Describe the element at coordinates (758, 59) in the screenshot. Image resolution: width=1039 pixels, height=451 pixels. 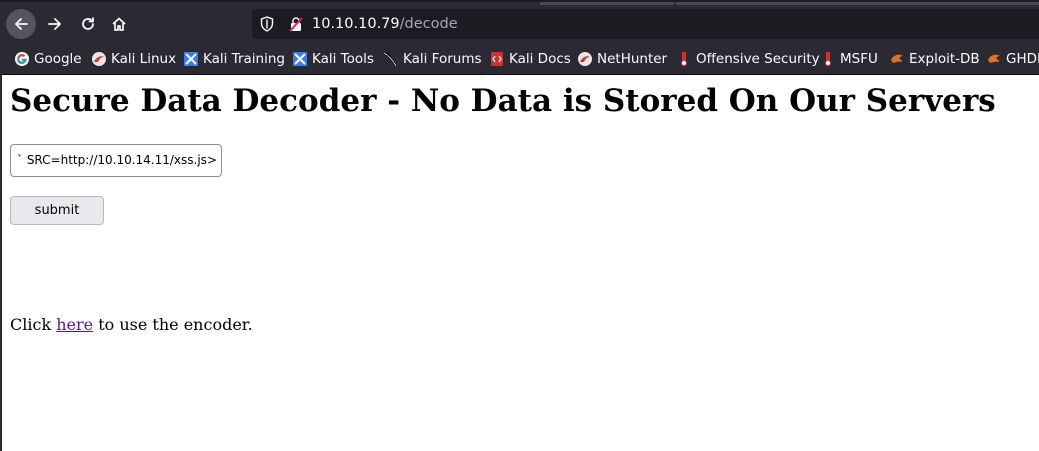
I see `bookmark-label: Offensive Security` at that location.